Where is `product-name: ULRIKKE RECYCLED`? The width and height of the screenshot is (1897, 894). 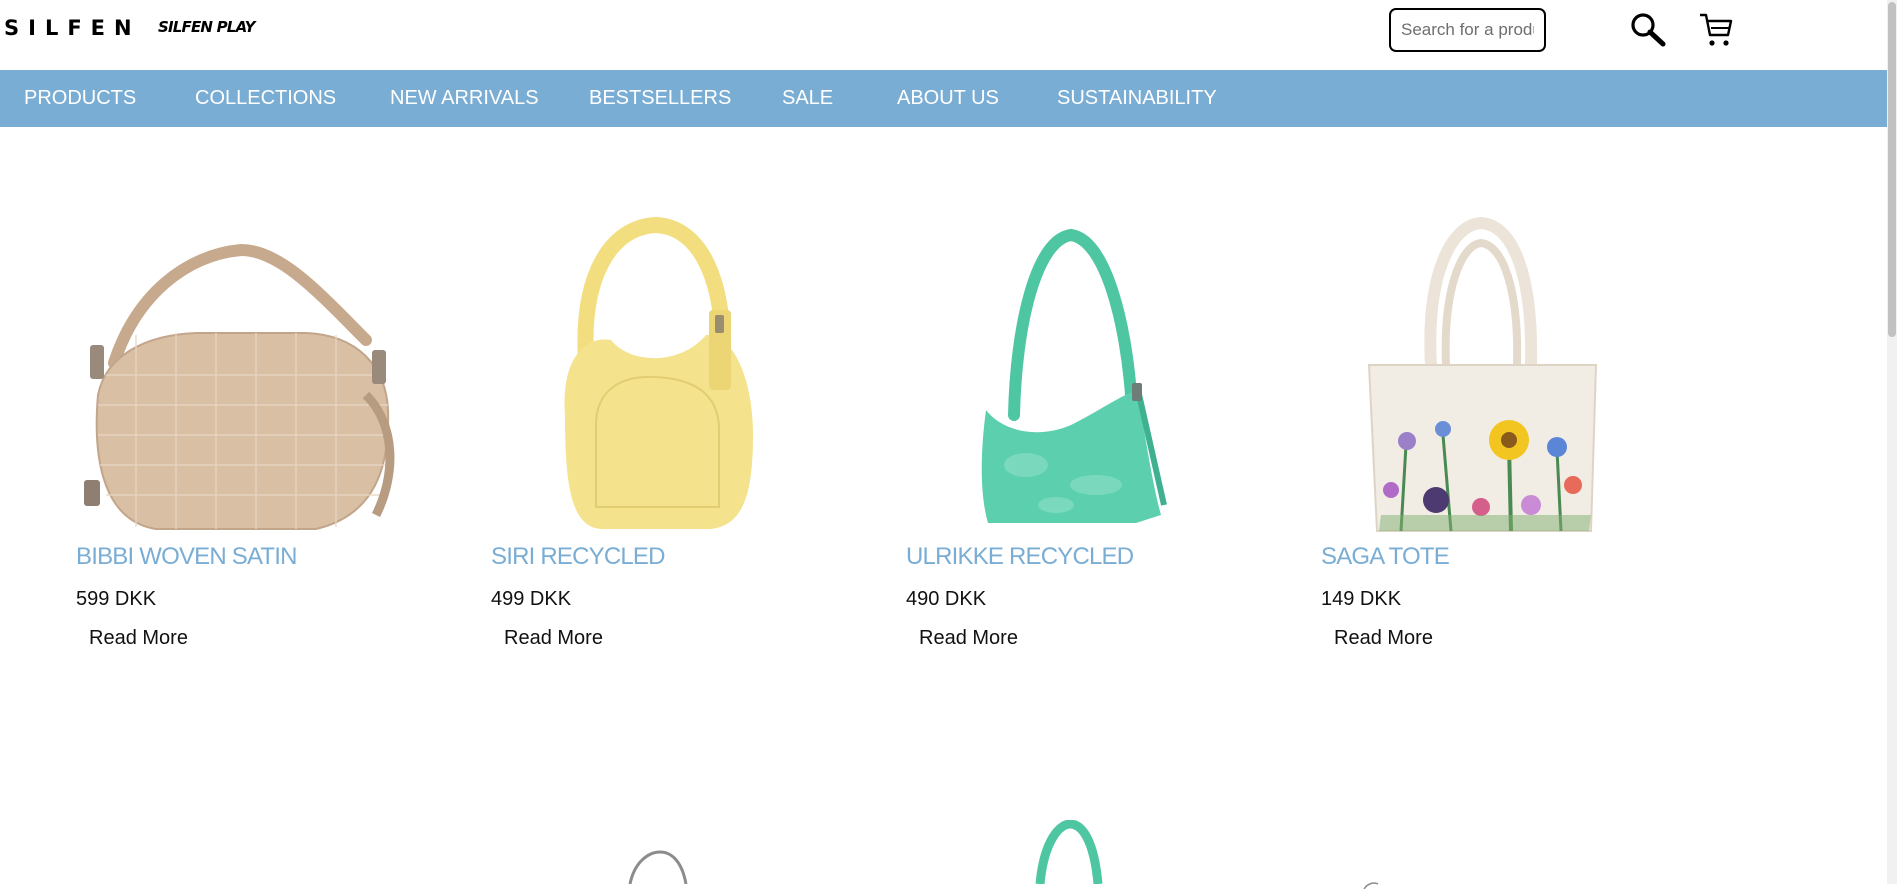 product-name: ULRIKKE RECYCLED is located at coordinates (1020, 557).